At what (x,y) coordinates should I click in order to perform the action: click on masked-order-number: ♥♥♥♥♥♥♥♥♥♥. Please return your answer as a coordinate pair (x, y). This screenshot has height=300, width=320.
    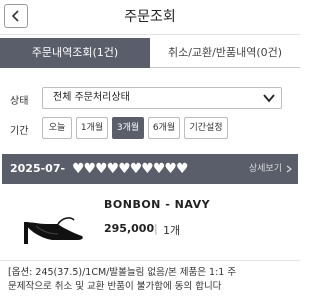
    Looking at the image, I should click on (130, 169).